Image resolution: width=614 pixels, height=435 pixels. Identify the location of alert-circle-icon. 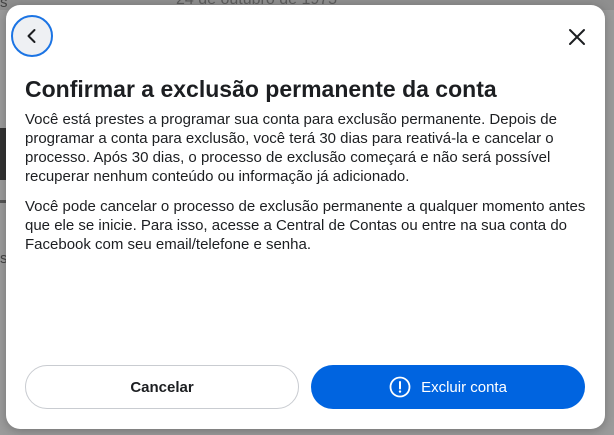
(400, 387).